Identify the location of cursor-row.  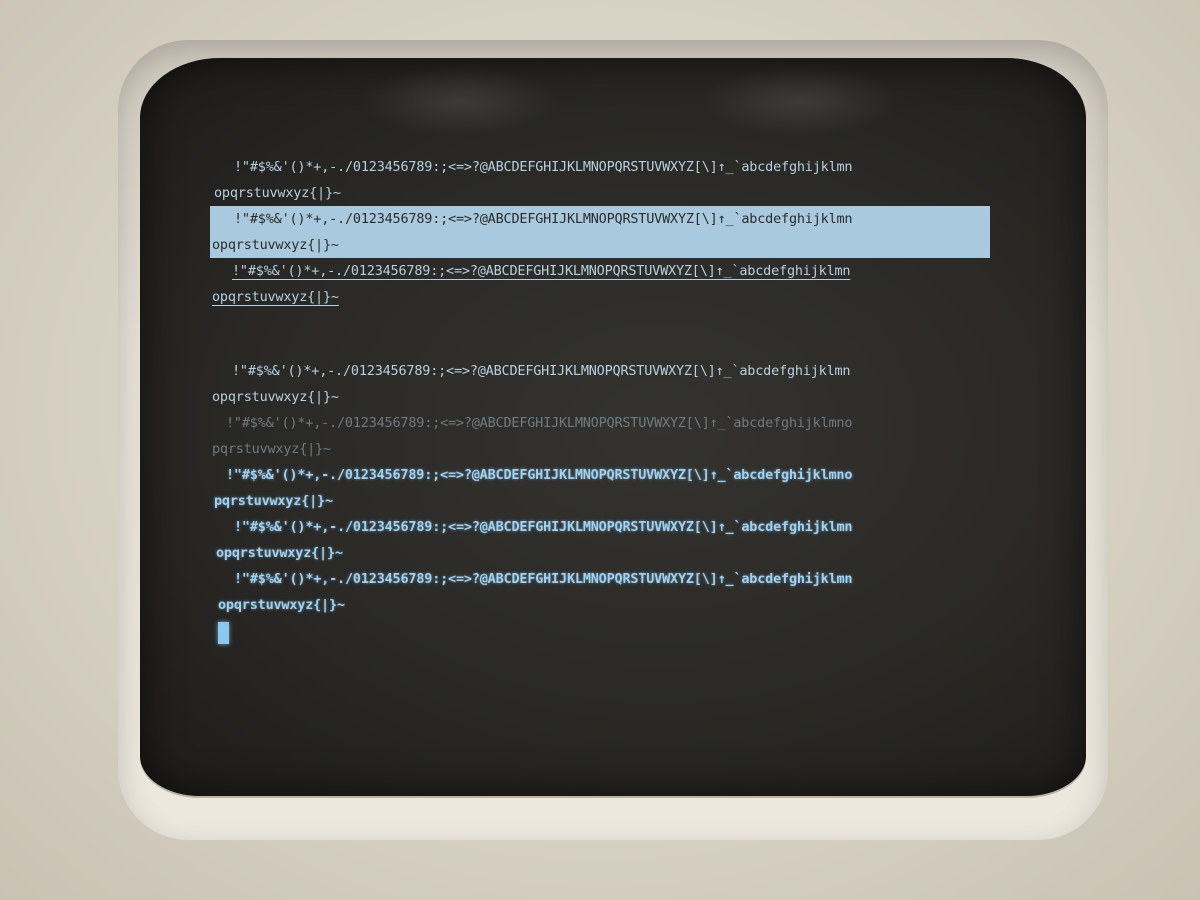
(600, 633).